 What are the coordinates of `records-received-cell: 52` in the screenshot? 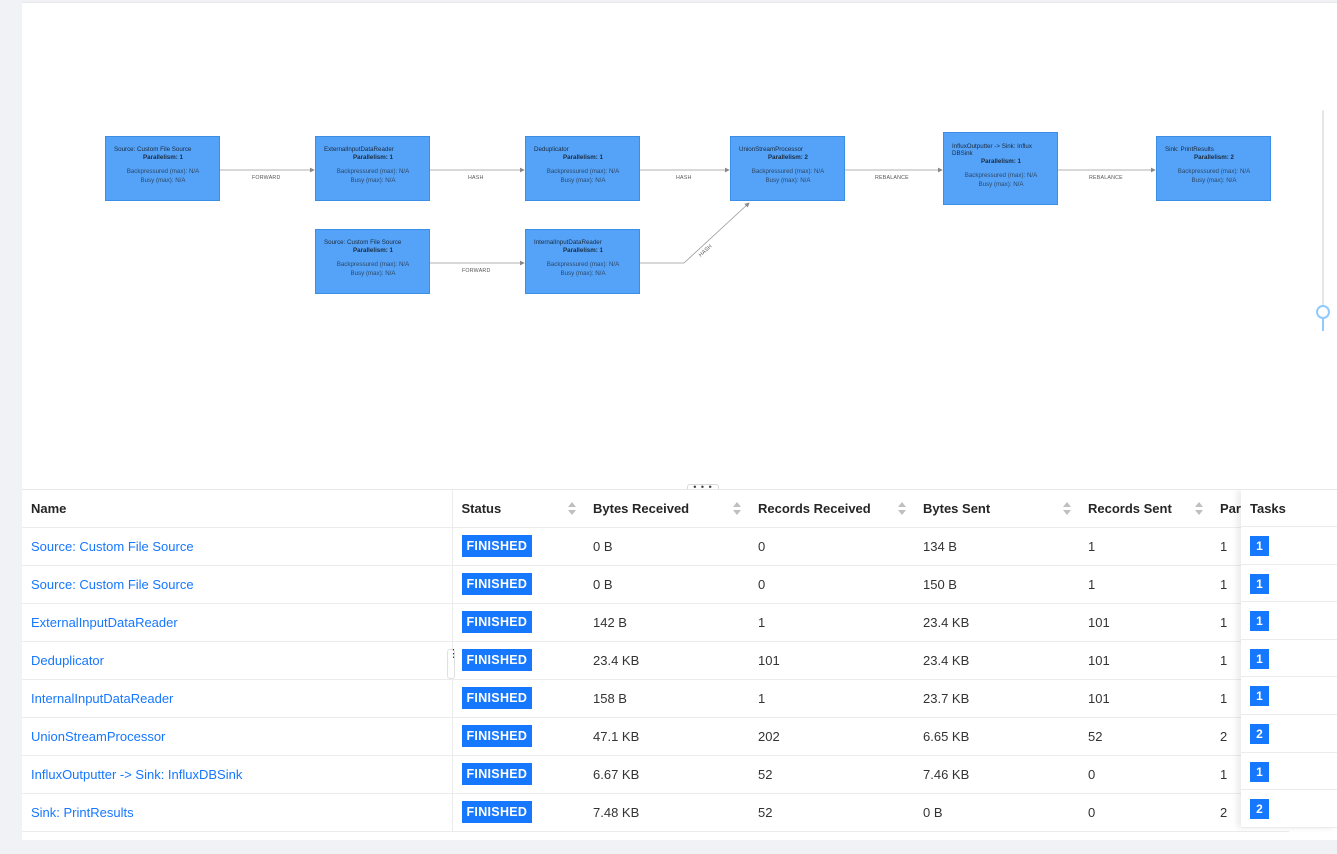 It's located at (831, 812).